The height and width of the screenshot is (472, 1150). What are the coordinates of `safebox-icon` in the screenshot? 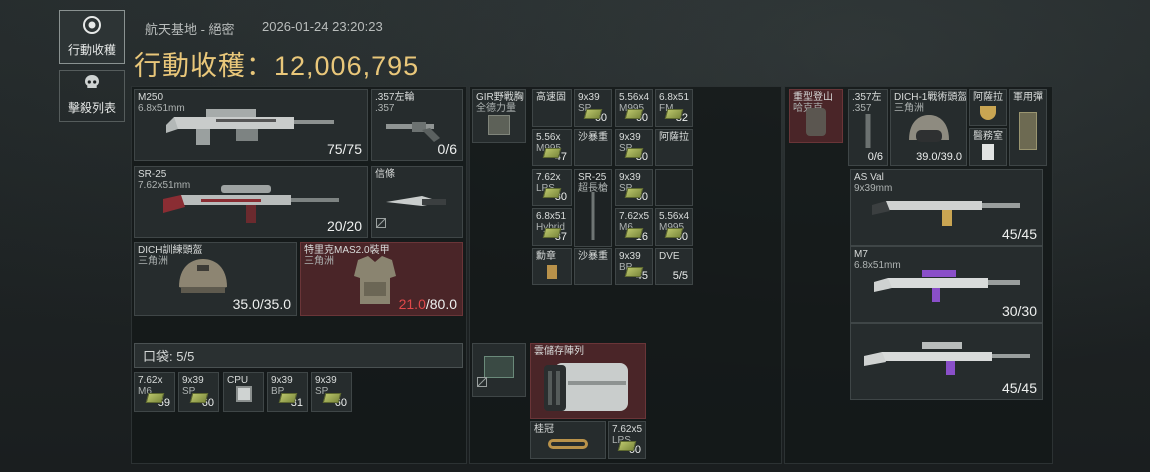 It's located at (499, 367).